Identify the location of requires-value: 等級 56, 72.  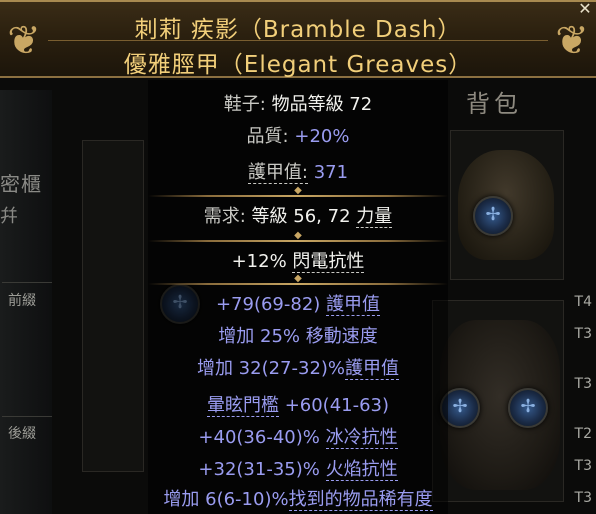
(301, 216).